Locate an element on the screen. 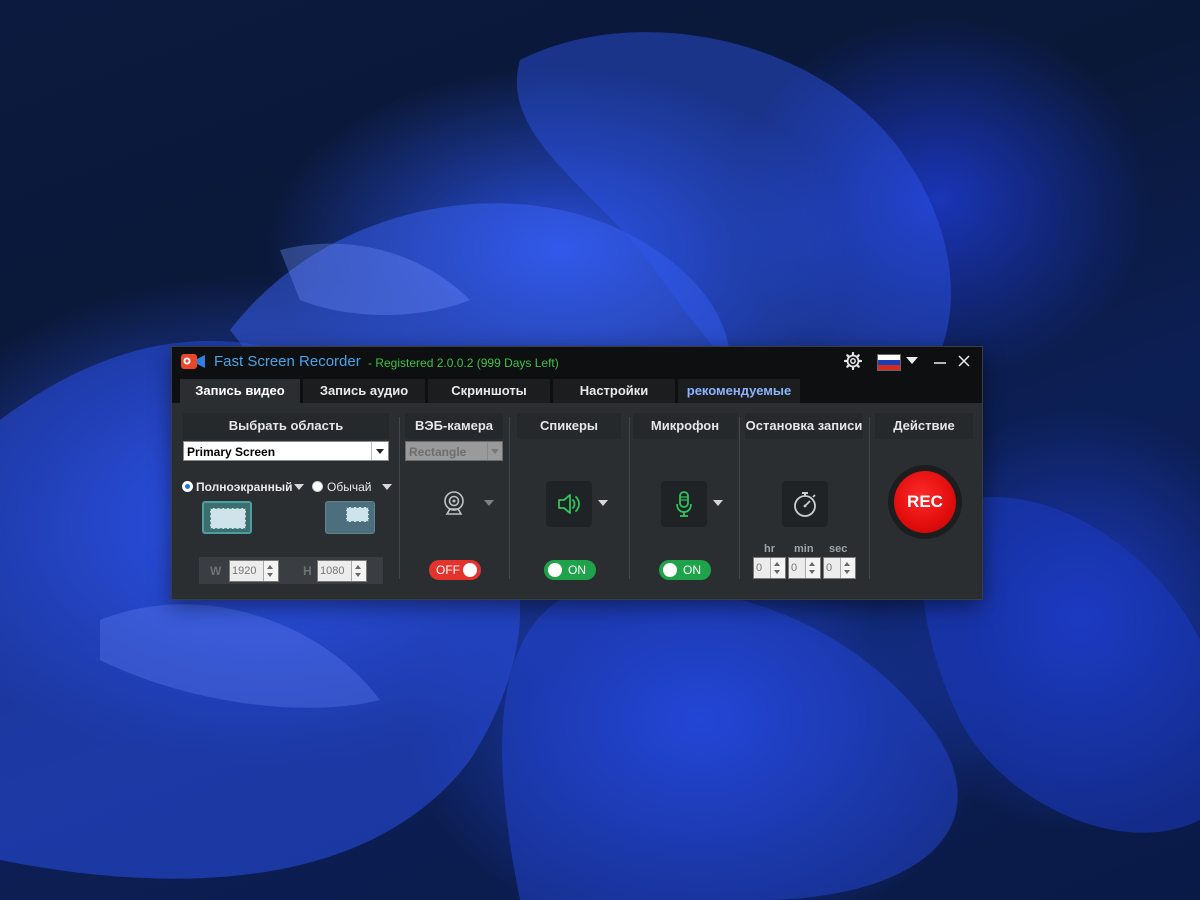 This screenshot has height=900, width=1200. speakers-toggle: ON is located at coordinates (570, 570).